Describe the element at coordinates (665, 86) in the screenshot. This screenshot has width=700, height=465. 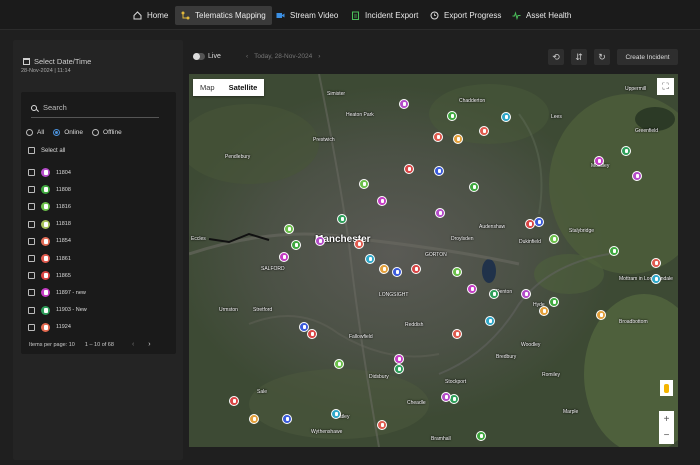
I see `fullscreen-button: ⛶` at that location.